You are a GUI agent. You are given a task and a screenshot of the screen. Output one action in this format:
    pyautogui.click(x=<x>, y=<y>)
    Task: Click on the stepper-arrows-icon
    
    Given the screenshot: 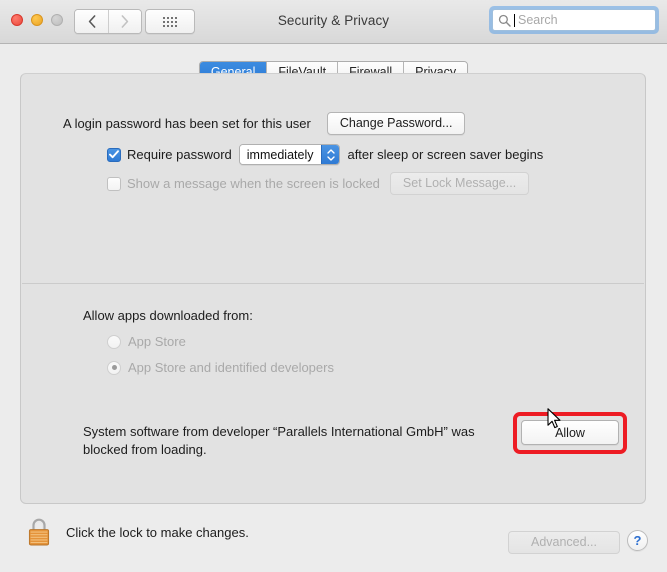 What is the action you would take?
    pyautogui.click(x=330, y=154)
    